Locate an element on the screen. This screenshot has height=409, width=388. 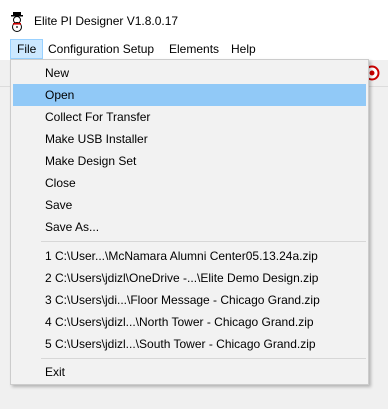
menu-item-make-design-set: Make Design Set is located at coordinates (189, 161).